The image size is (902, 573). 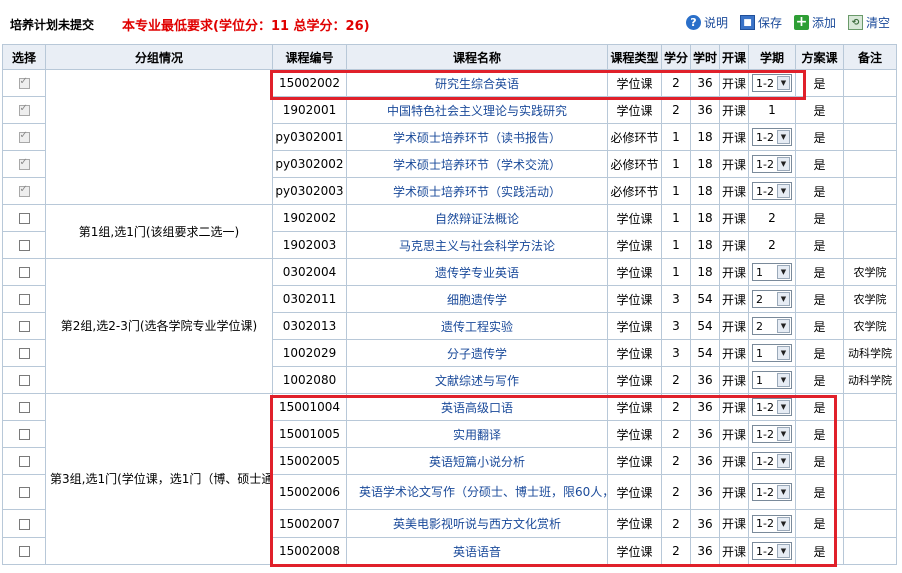 I want to click on clear-icon: ⟲, so click(x=855, y=22).